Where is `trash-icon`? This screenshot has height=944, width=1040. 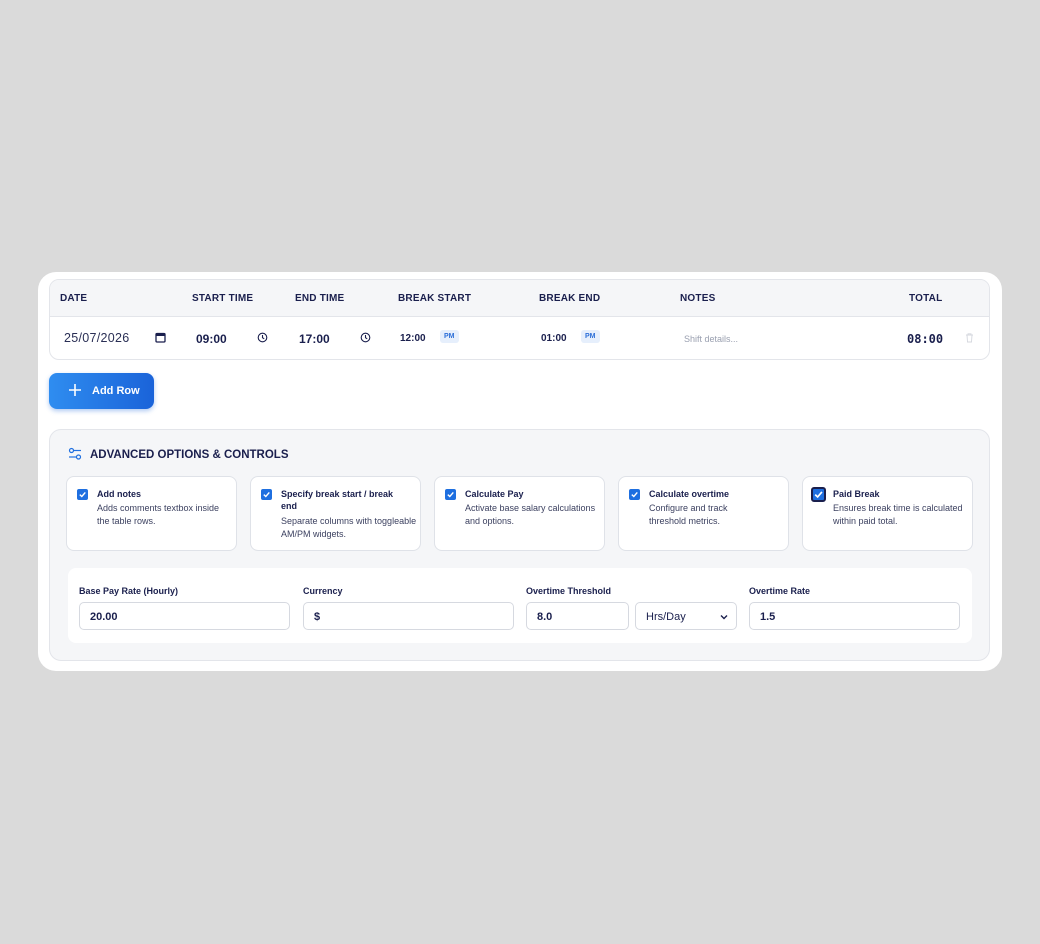
trash-icon is located at coordinates (969, 337).